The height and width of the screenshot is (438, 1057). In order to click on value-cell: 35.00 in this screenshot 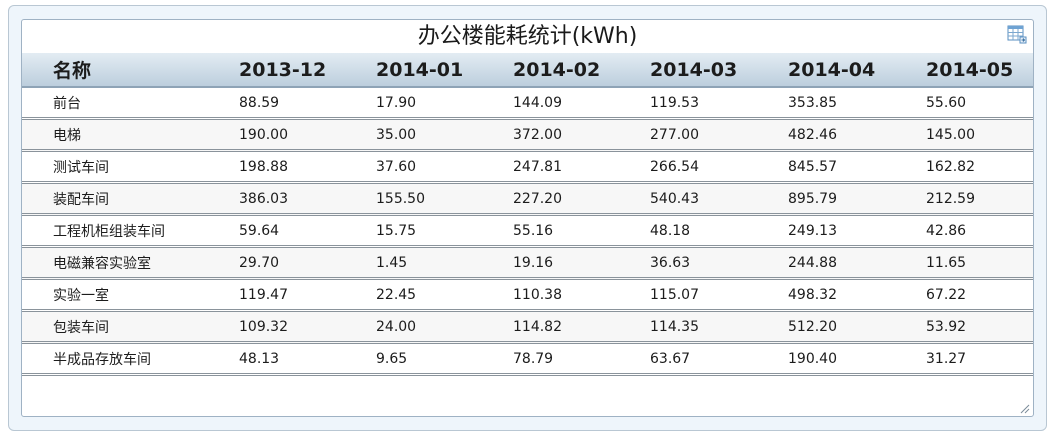, I will do `click(444, 135)`.